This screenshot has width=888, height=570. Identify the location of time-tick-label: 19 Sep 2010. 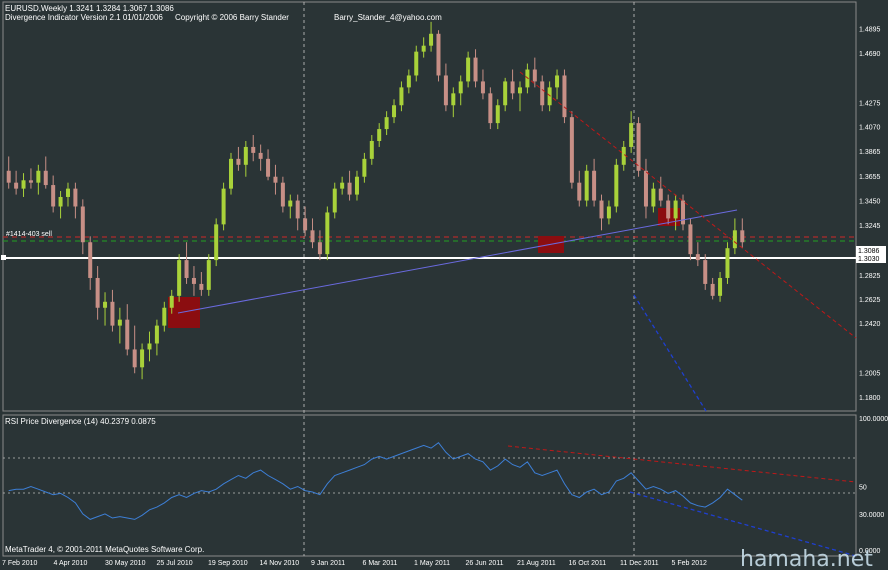
(228, 563).